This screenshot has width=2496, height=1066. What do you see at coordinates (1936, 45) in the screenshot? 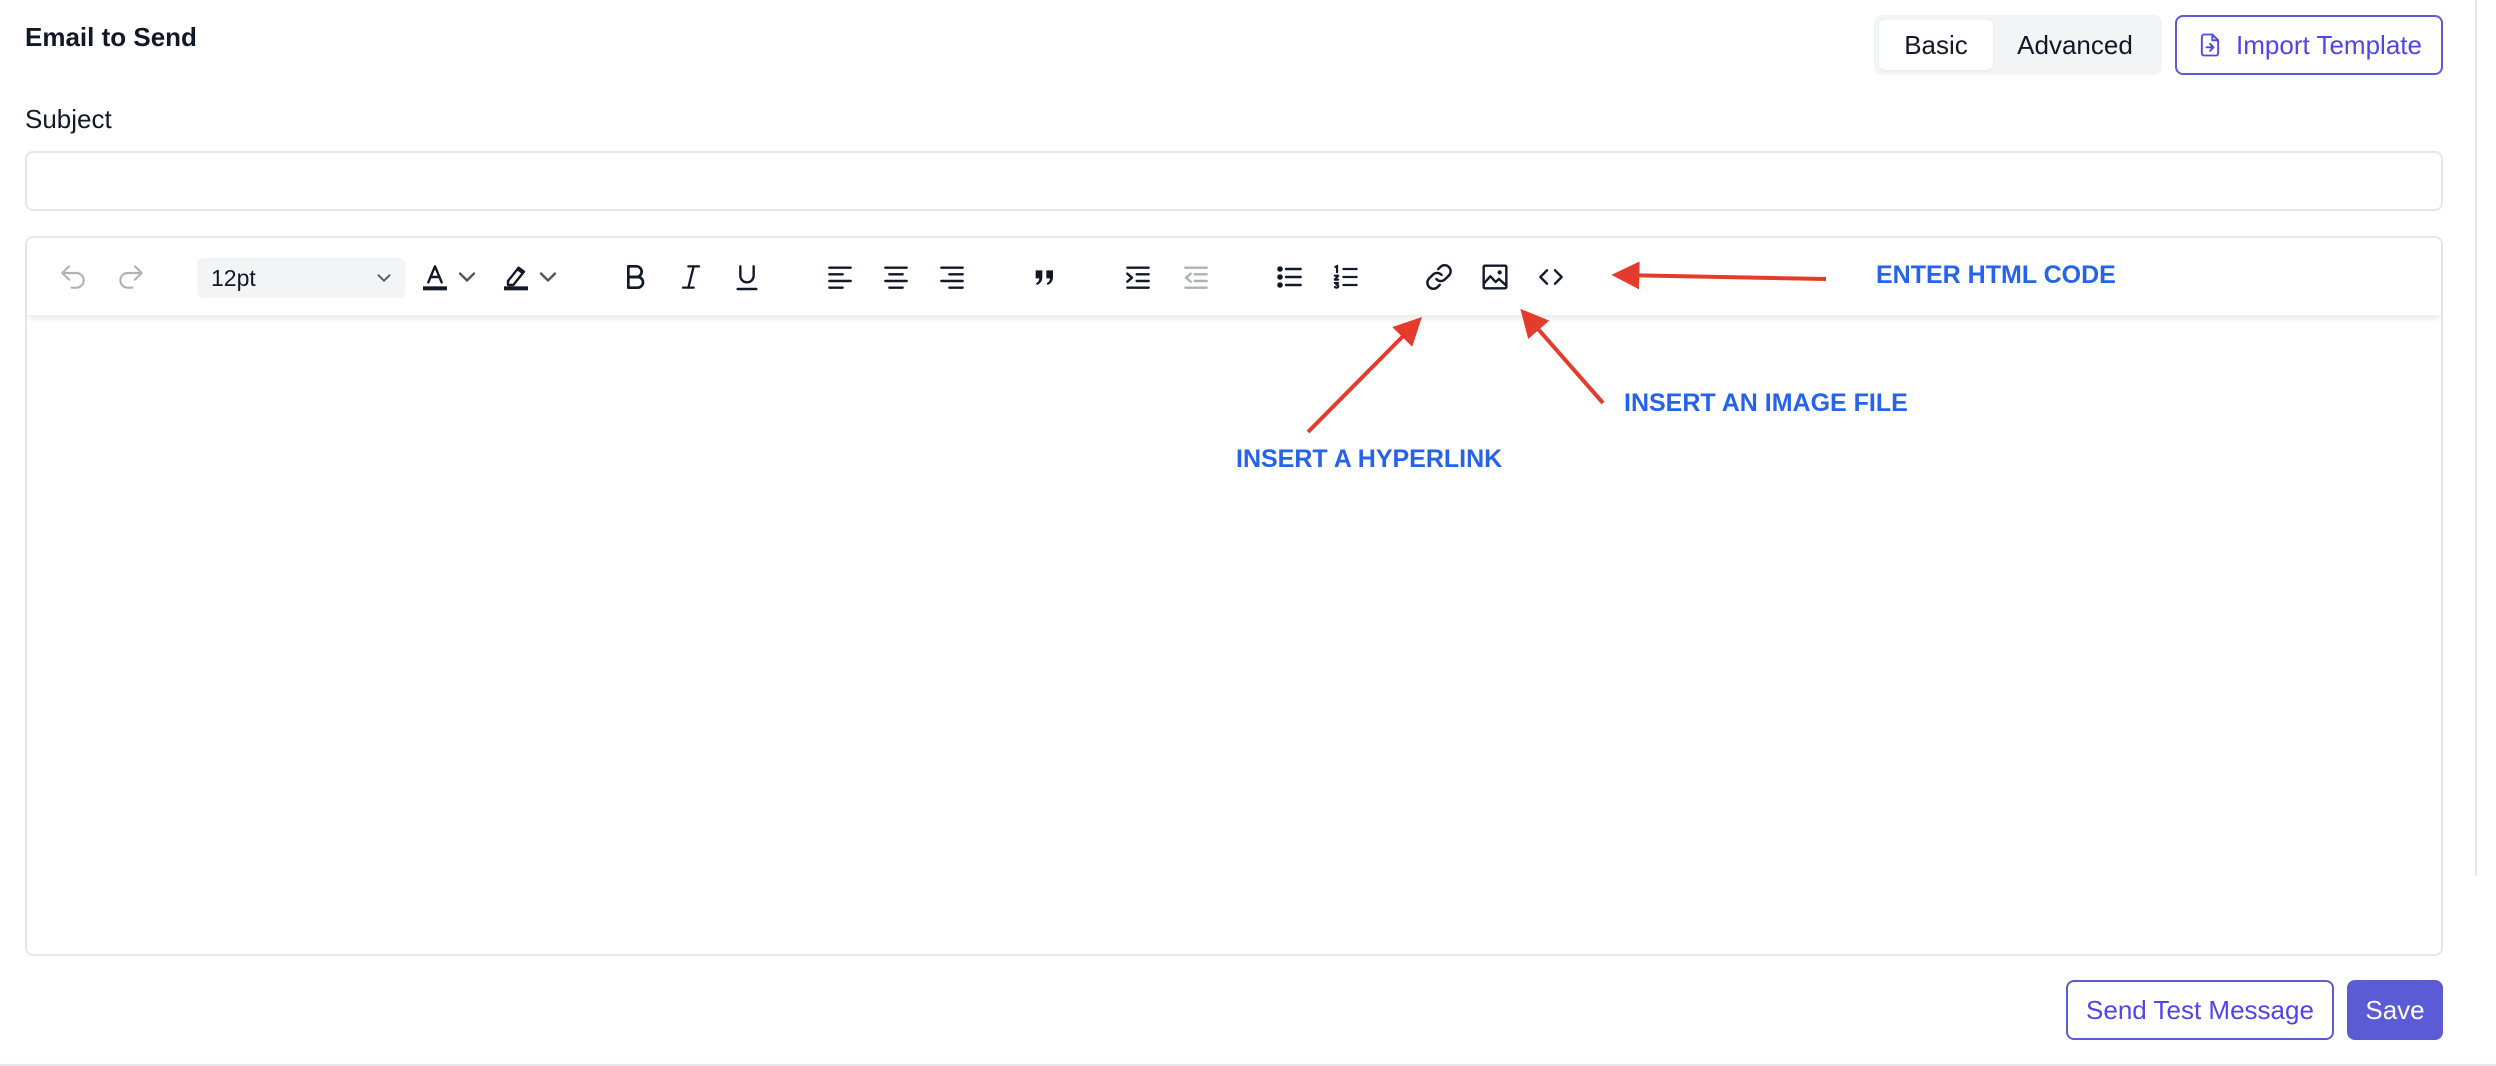
I see `mode-basic-tab: Basic` at bounding box center [1936, 45].